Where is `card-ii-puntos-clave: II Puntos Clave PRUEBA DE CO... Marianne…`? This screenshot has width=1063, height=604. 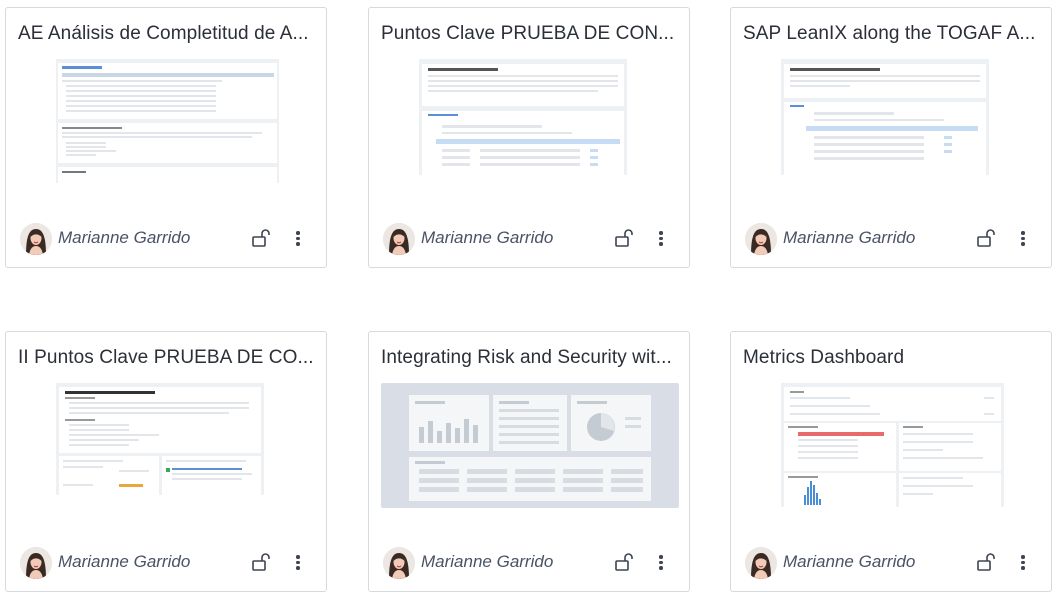 card-ii-puntos-clave: II Puntos Clave PRUEBA DE CO... Marianne… is located at coordinates (166, 461).